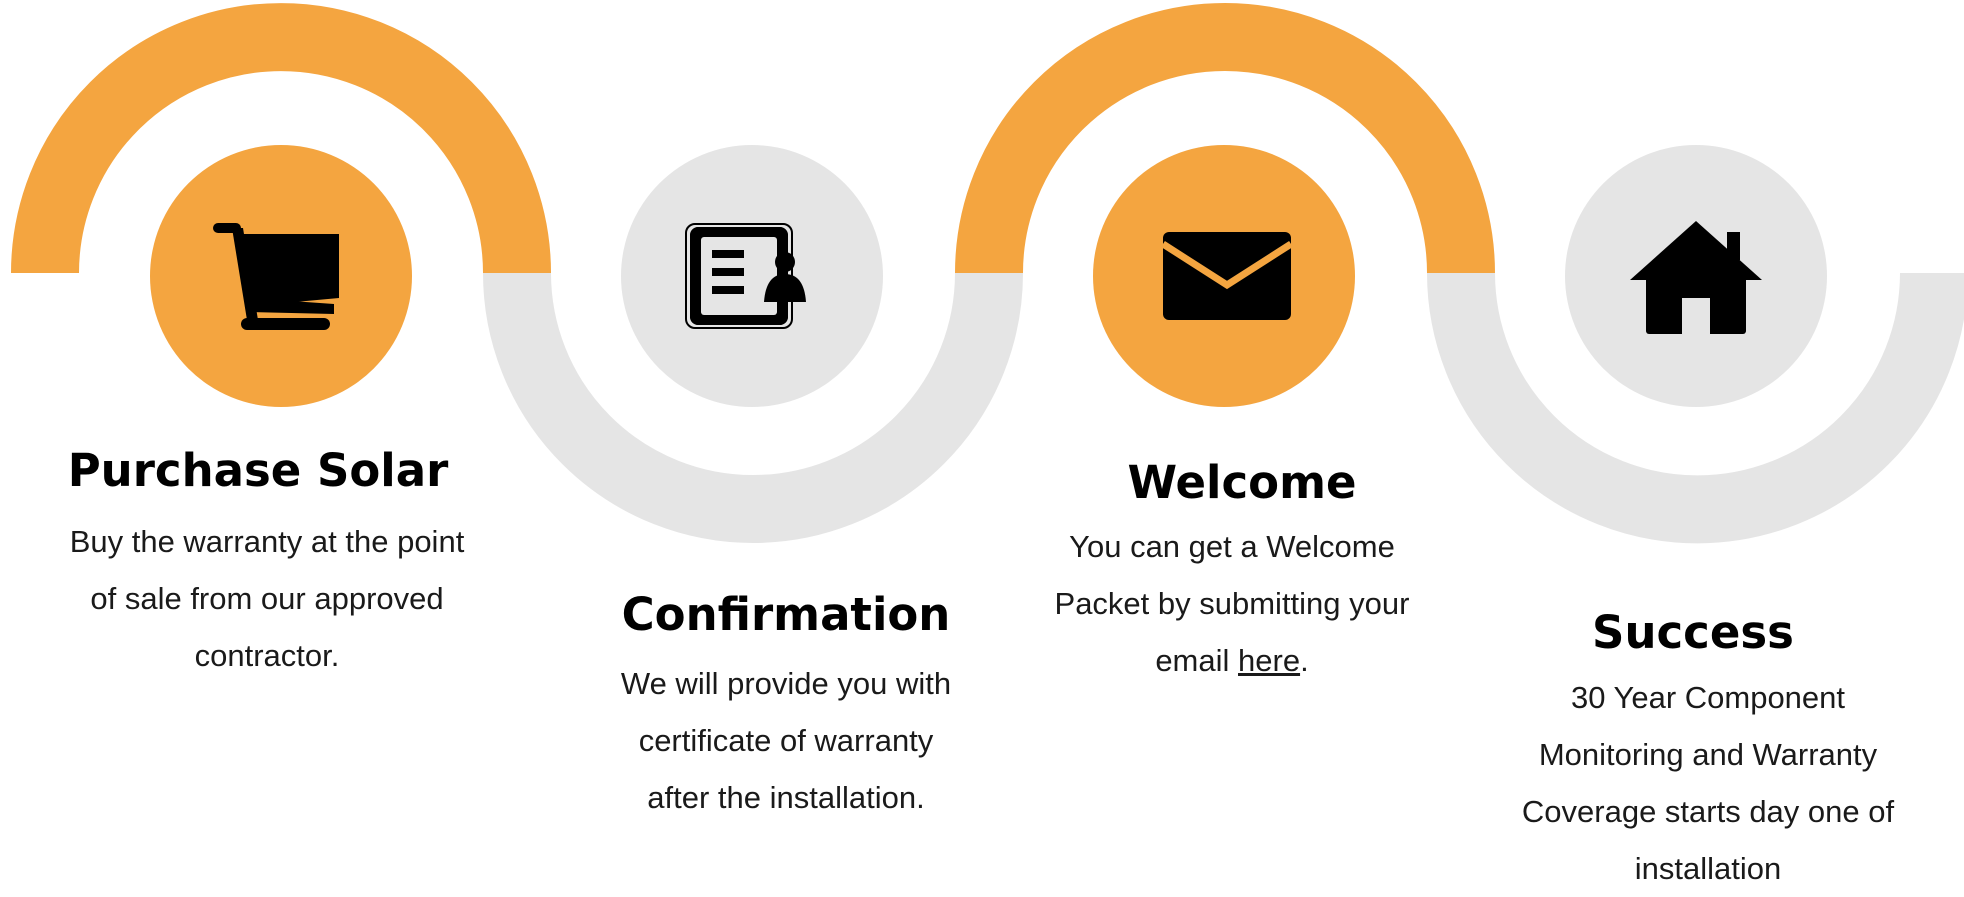 The image size is (1964, 897). What do you see at coordinates (1232, 546) in the screenshot?
I see `step-3-description-line: You can get a Welcome` at bounding box center [1232, 546].